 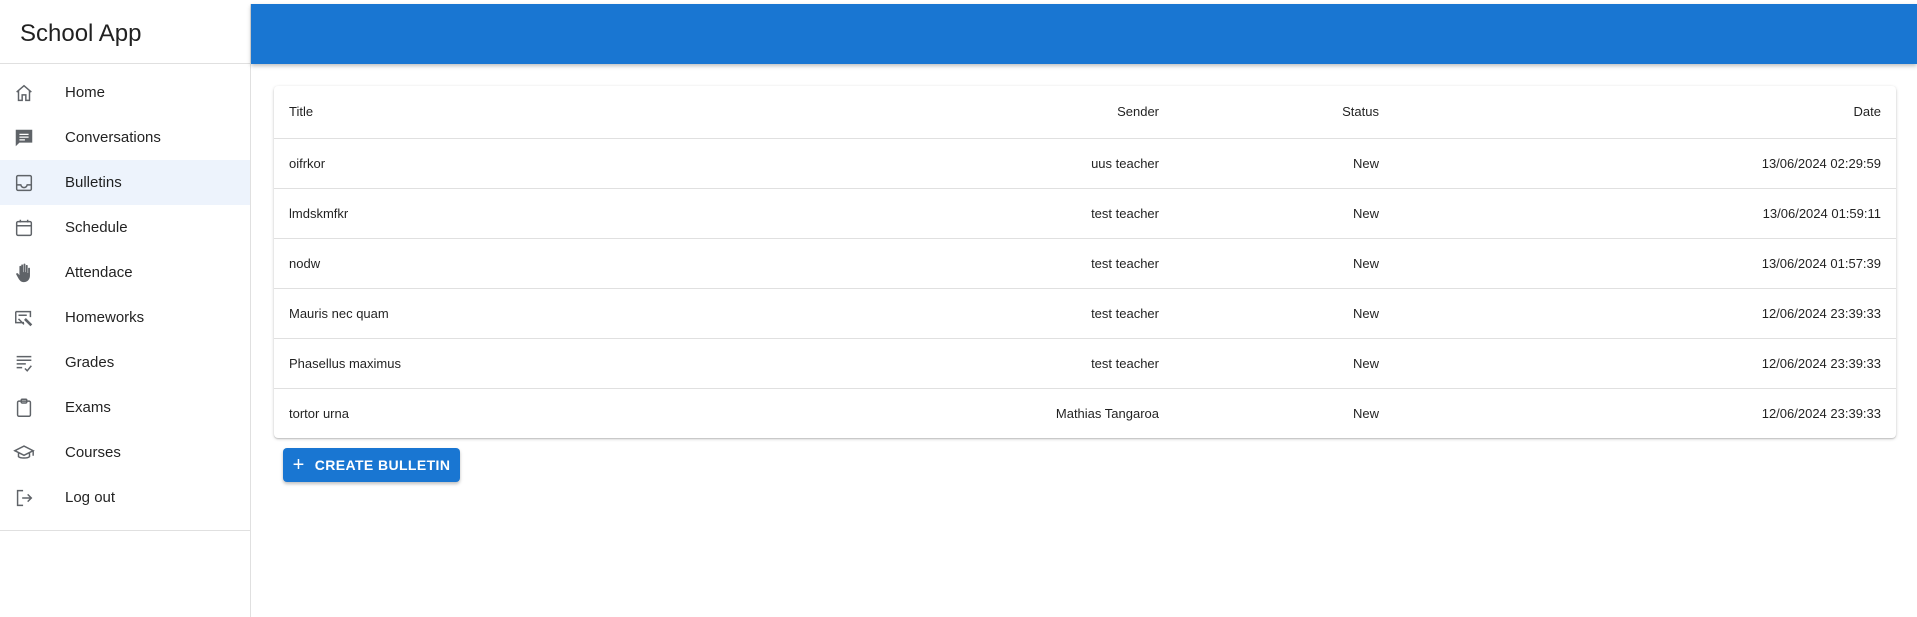 What do you see at coordinates (1107, 413) in the screenshot?
I see `cell-sender: Mathias Tangaroa` at bounding box center [1107, 413].